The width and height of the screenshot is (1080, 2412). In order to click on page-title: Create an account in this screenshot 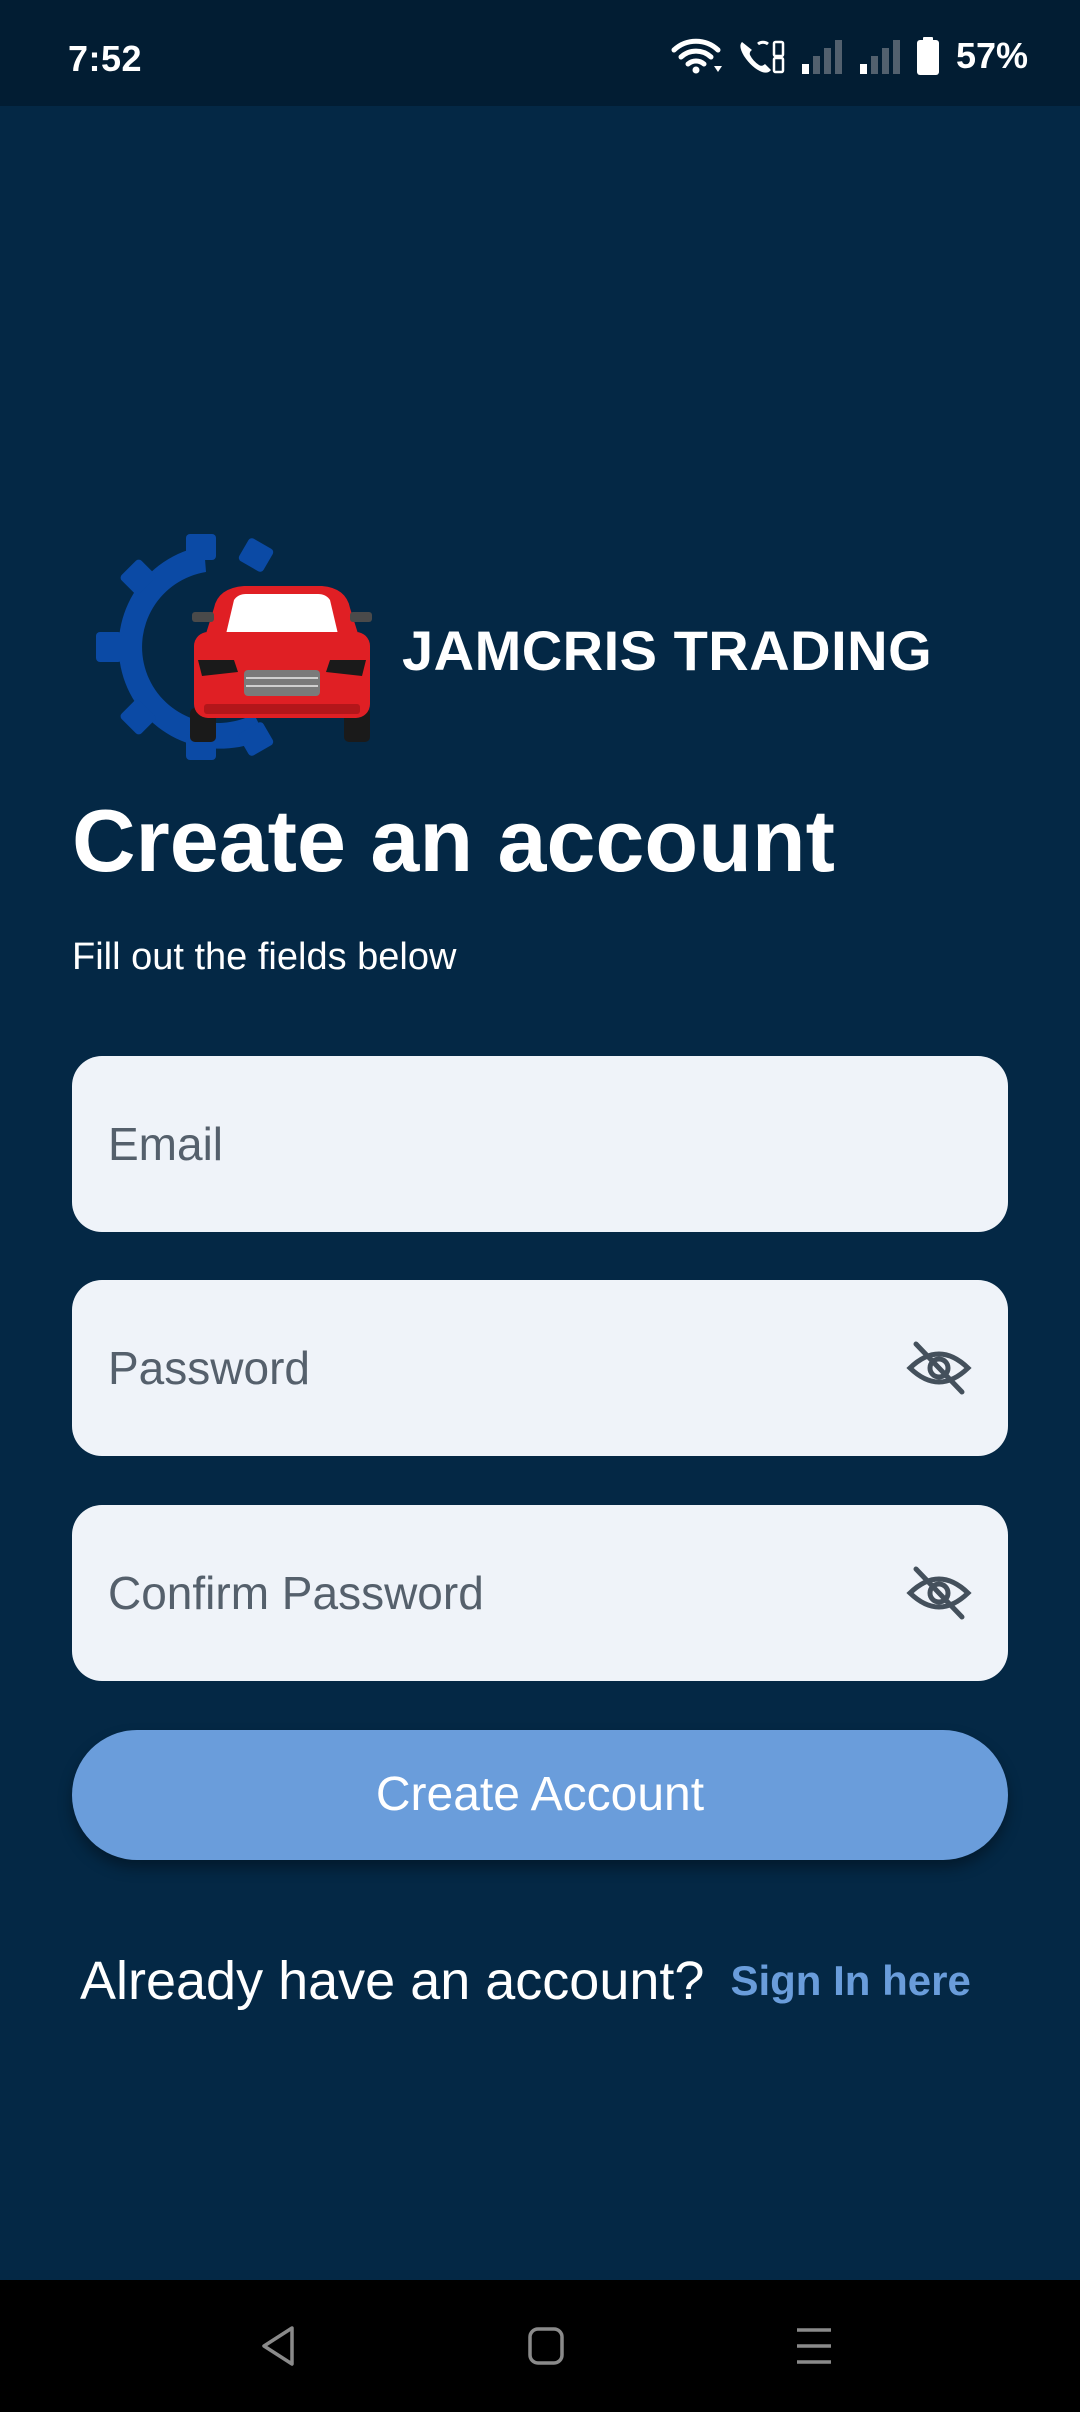, I will do `click(453, 840)`.